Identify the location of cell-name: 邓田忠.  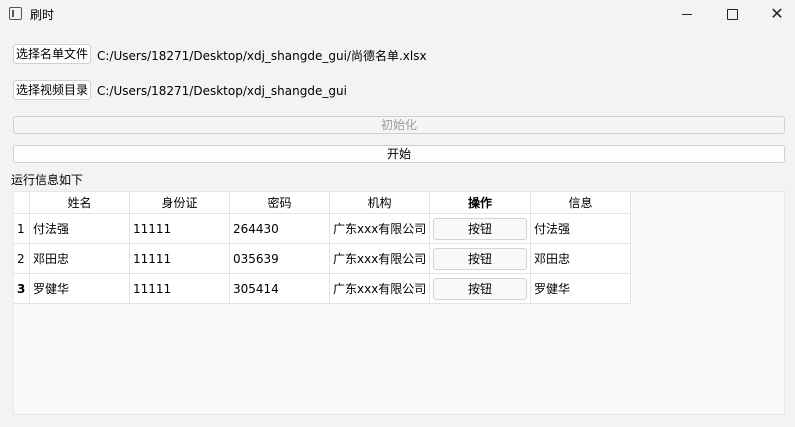
(79, 258).